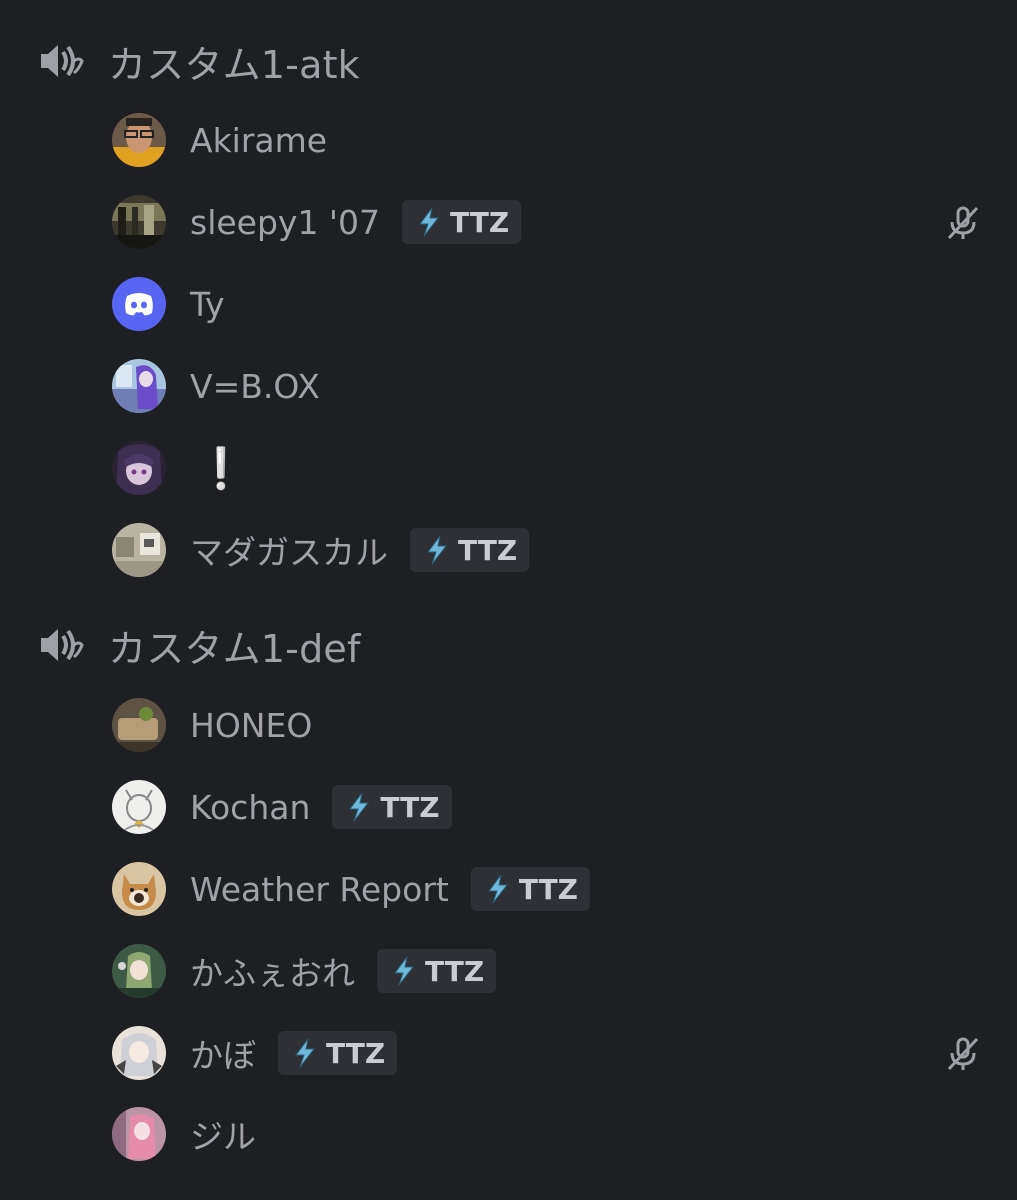 This screenshot has height=1200, width=1017. What do you see at coordinates (547, 140) in the screenshot?
I see `voice-member-akirame: Akirame` at bounding box center [547, 140].